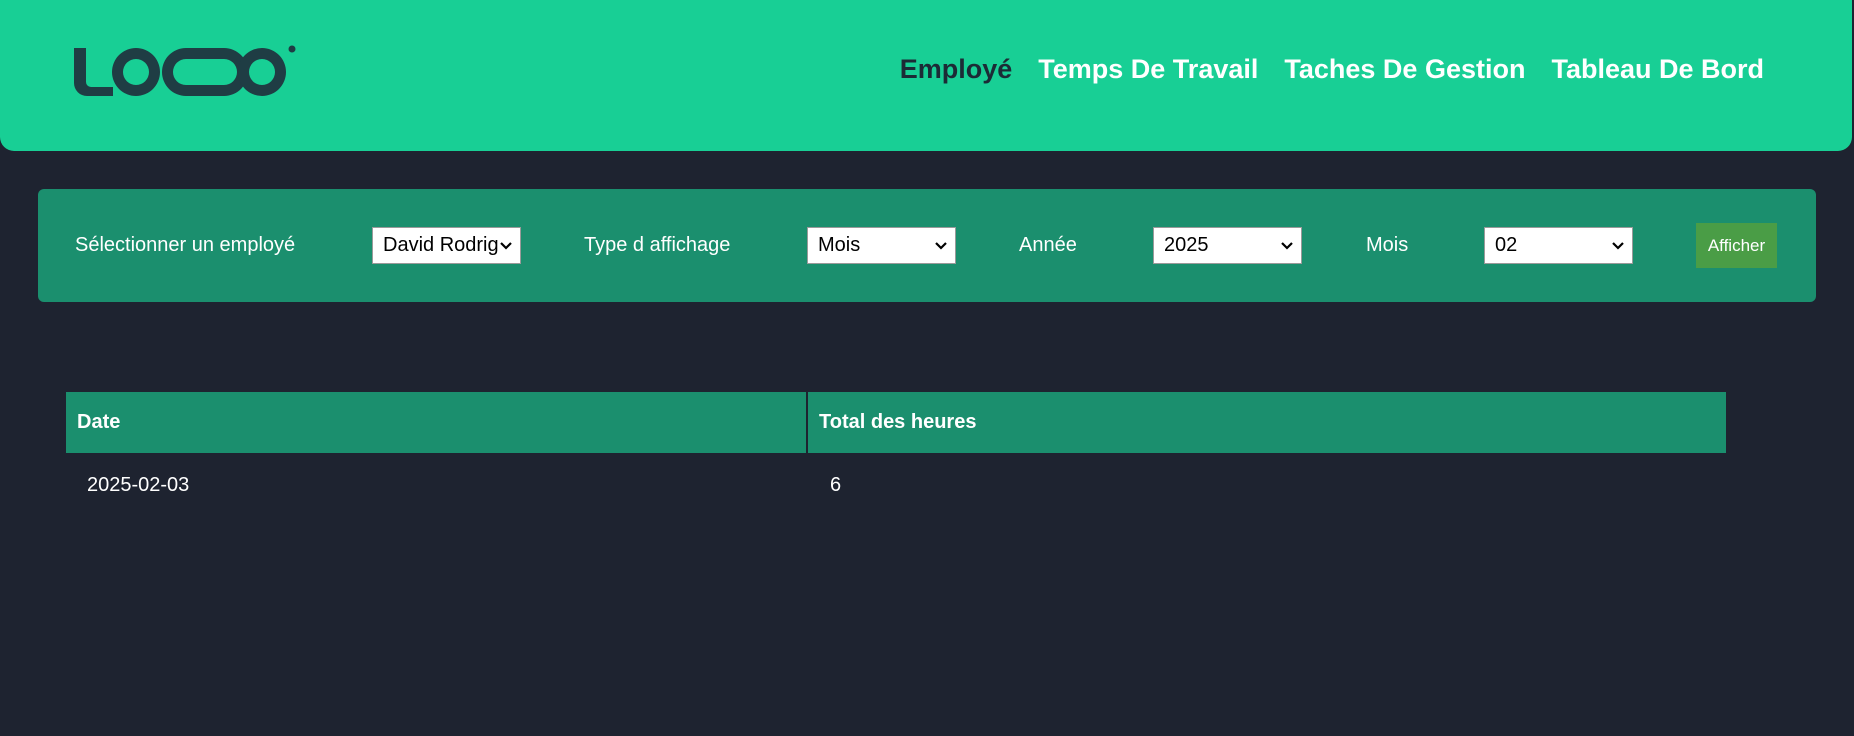 This screenshot has width=1854, height=736. What do you see at coordinates (1736, 245) in the screenshot?
I see `afficher-button: Afficher` at bounding box center [1736, 245].